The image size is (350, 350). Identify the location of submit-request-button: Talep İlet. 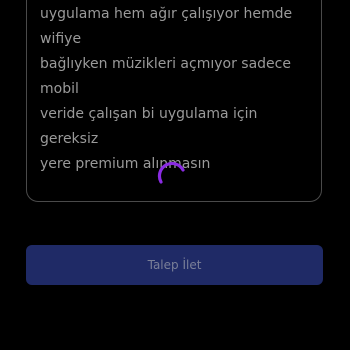
(174, 265).